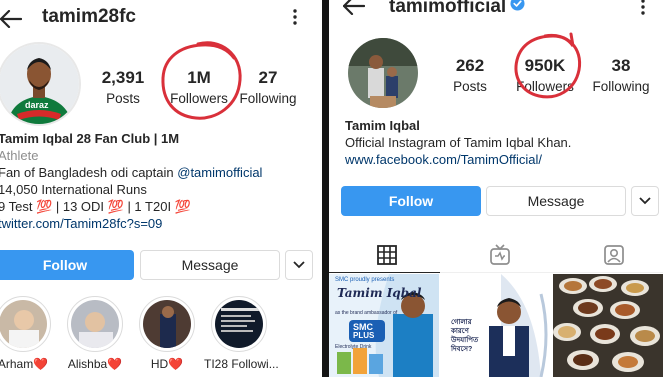 The height and width of the screenshot is (377, 663). What do you see at coordinates (325, 188) in the screenshot?
I see `screenshot-divider` at bounding box center [325, 188].